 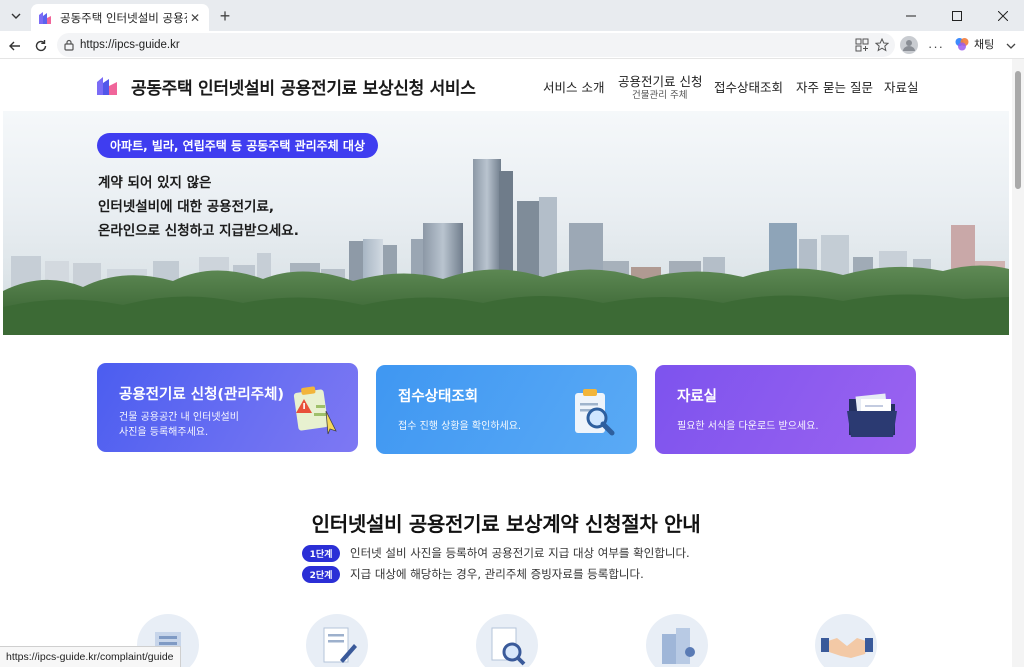 I want to click on step-text: 인터넷 설비 사진을 등록하여 공용전기료 지급 대상 여부를 확인합니다., so click(x=520, y=553).